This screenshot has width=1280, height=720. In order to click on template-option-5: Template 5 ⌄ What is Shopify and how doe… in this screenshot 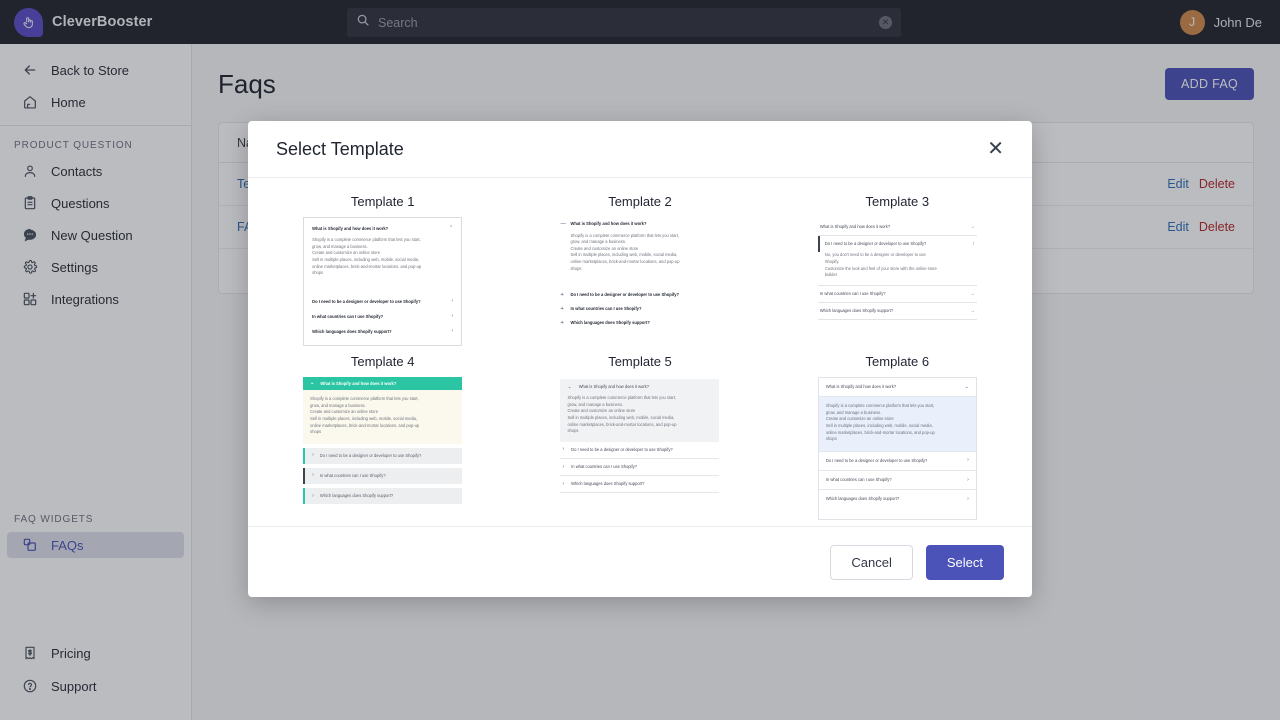, I will do `click(639, 437)`.